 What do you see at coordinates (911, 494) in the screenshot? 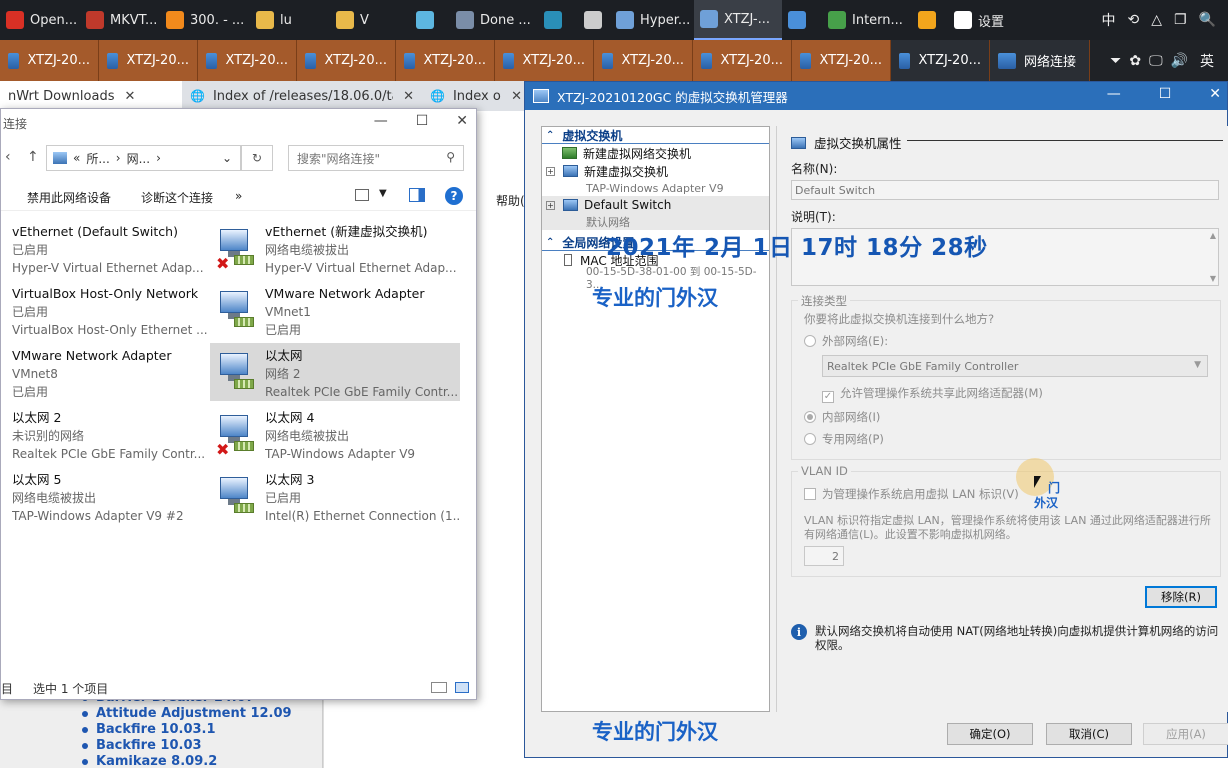
I see `vlan-enable-option: 为管理操作系统启用虚拟 LAN 标识(V)` at bounding box center [911, 494].